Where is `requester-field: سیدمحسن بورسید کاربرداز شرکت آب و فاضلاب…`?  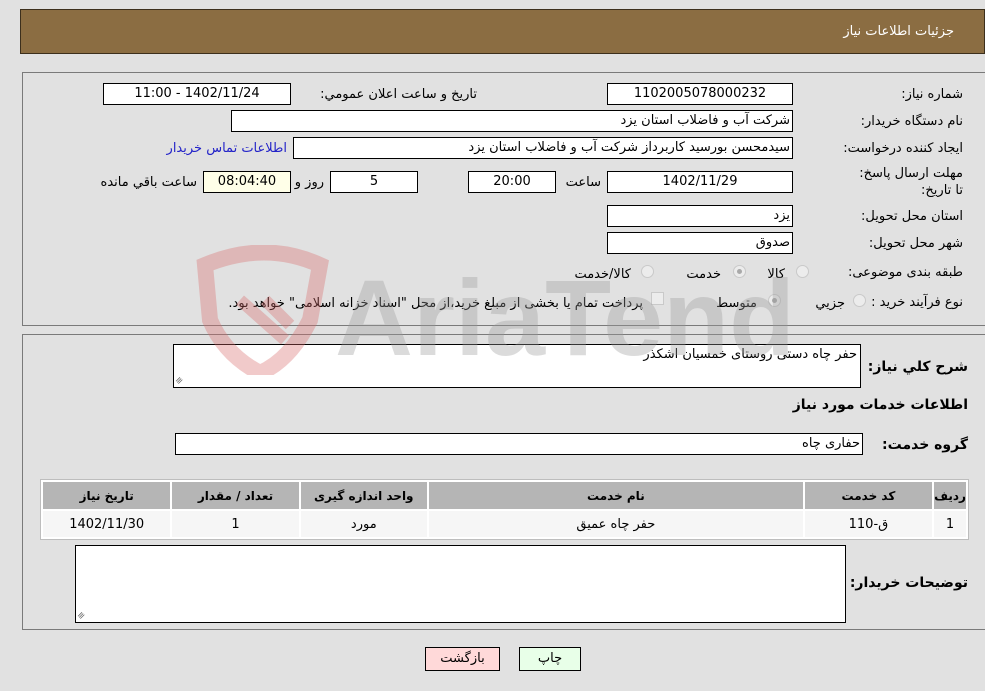 requester-field: سیدمحسن بورسید کاربرداز شرکت آب و فاضلاب… is located at coordinates (543, 148).